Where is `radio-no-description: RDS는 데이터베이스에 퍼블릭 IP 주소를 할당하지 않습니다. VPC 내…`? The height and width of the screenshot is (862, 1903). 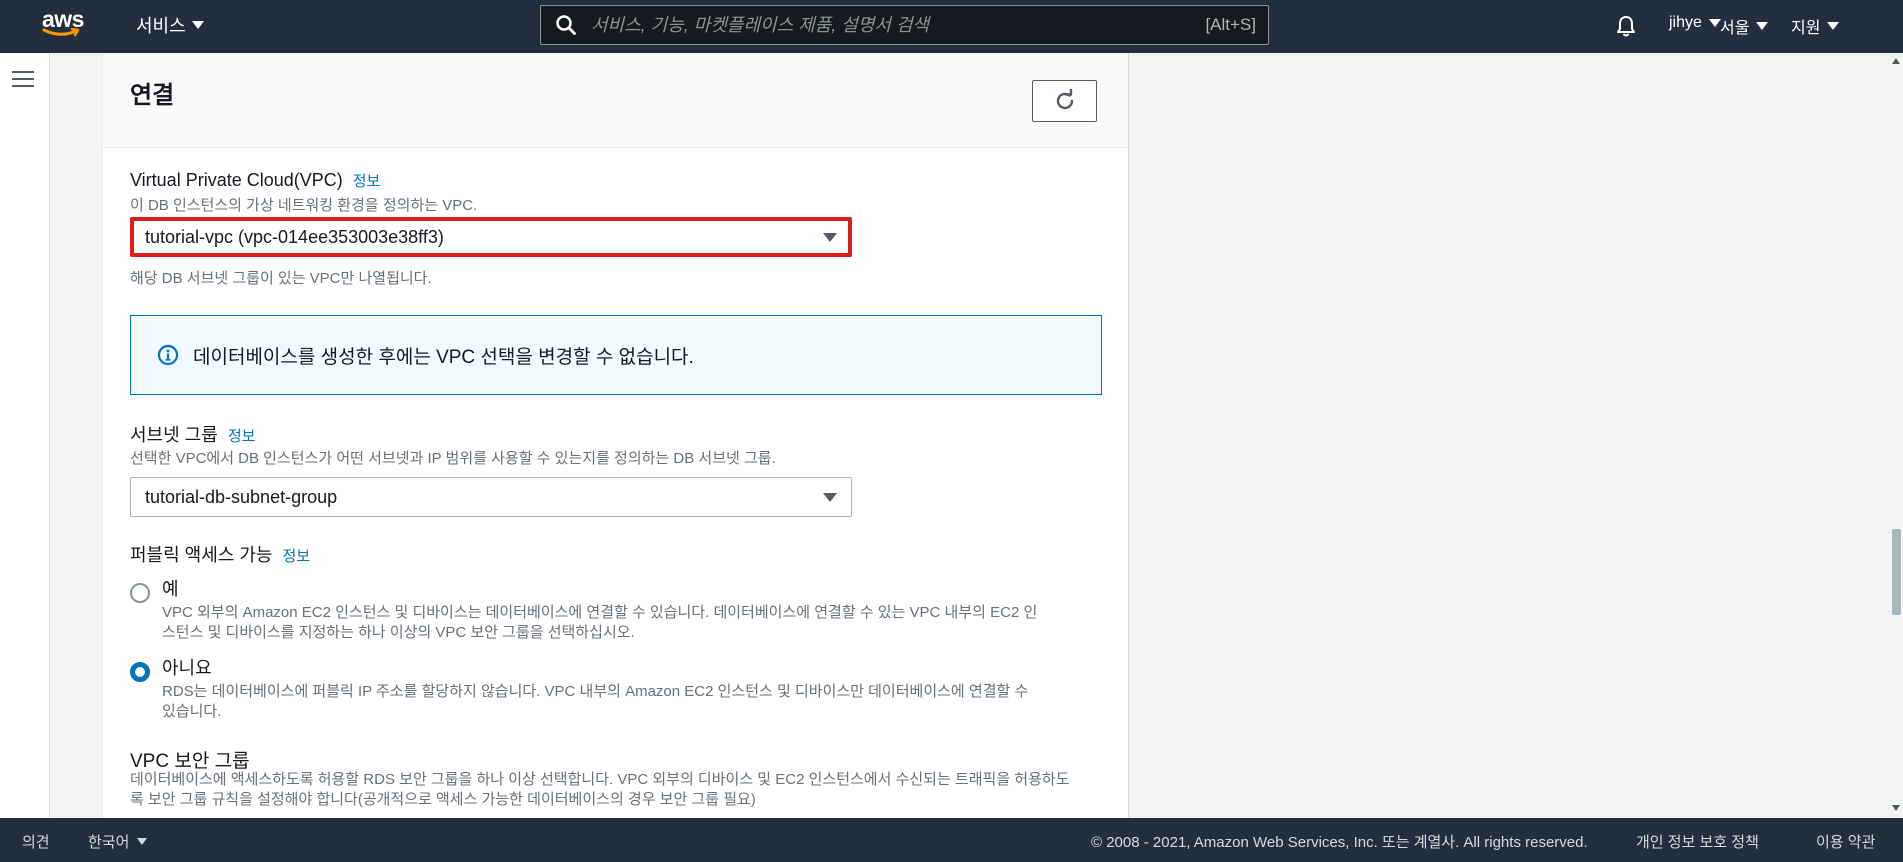 radio-no-description: RDS는 데이터베이스에 퍼블릭 IP 주소를 할당하지 않습니다. VPC 내… is located at coordinates (595, 701).